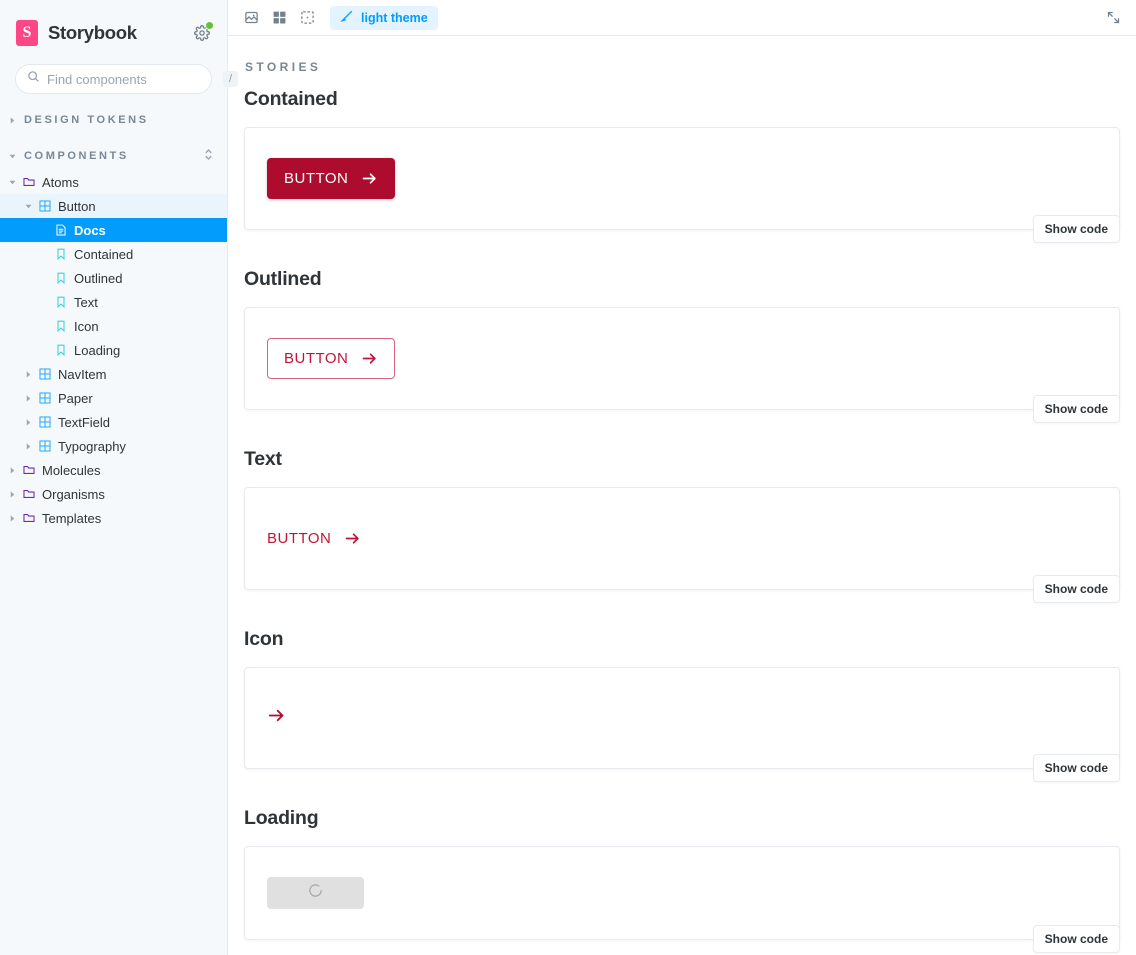  What do you see at coordinates (90, 230) in the screenshot?
I see `sidebar-item-label: Docs` at bounding box center [90, 230].